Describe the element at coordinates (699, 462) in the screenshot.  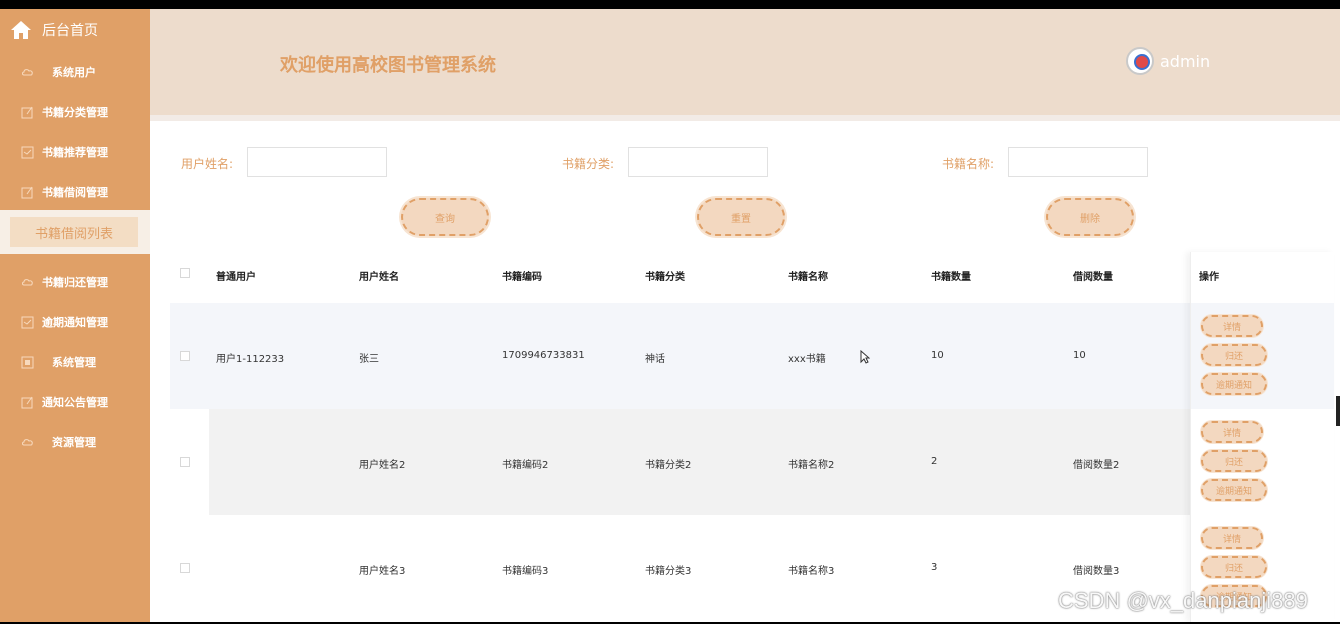
I see `row-highlight` at that location.